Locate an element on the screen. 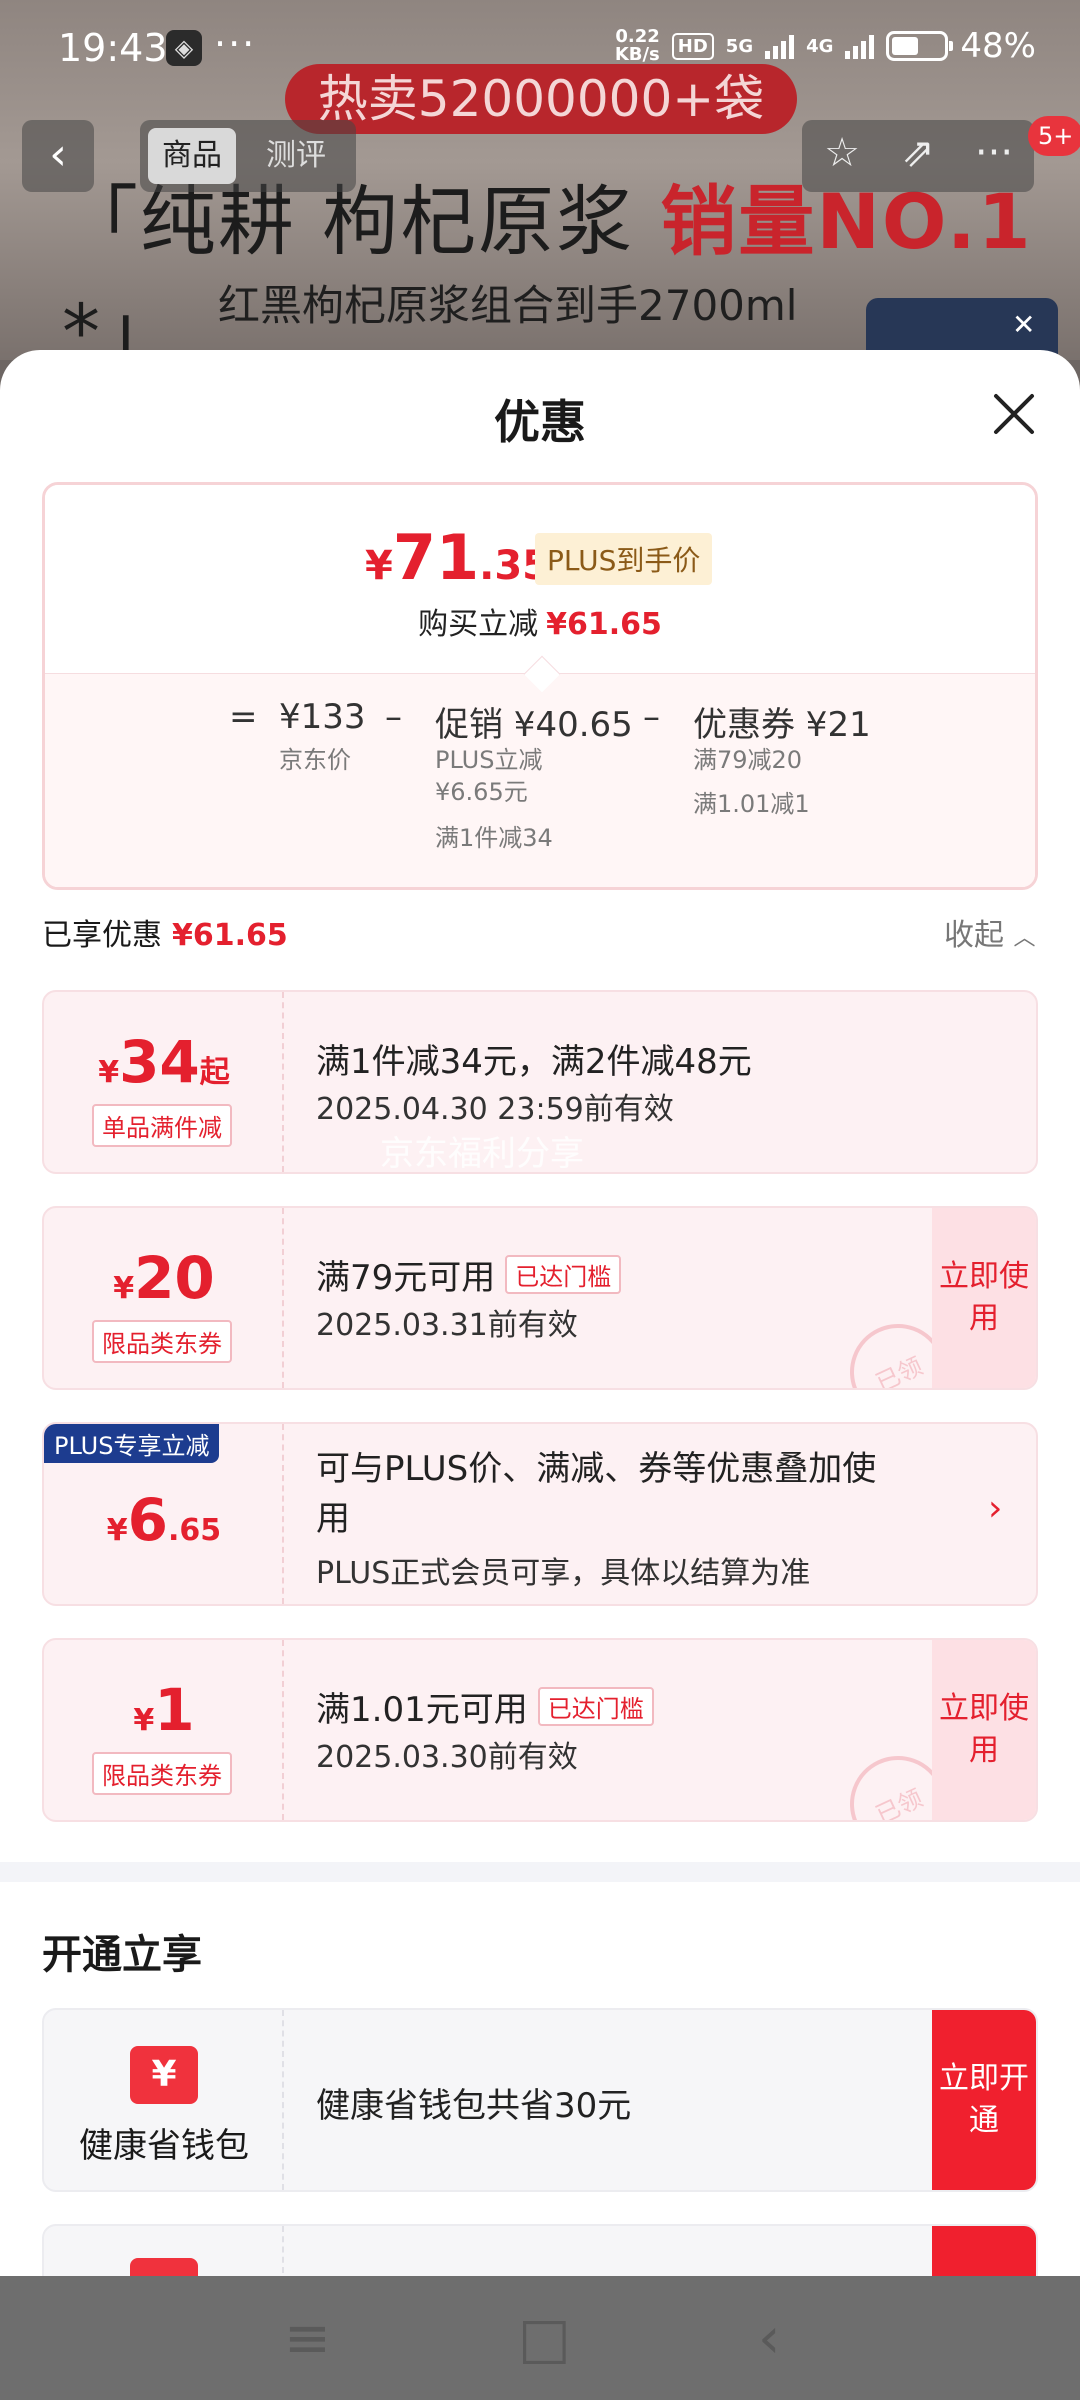 This screenshot has height=2400, width=1080. chevron-up-icon: ︿ is located at coordinates (1024, 938).